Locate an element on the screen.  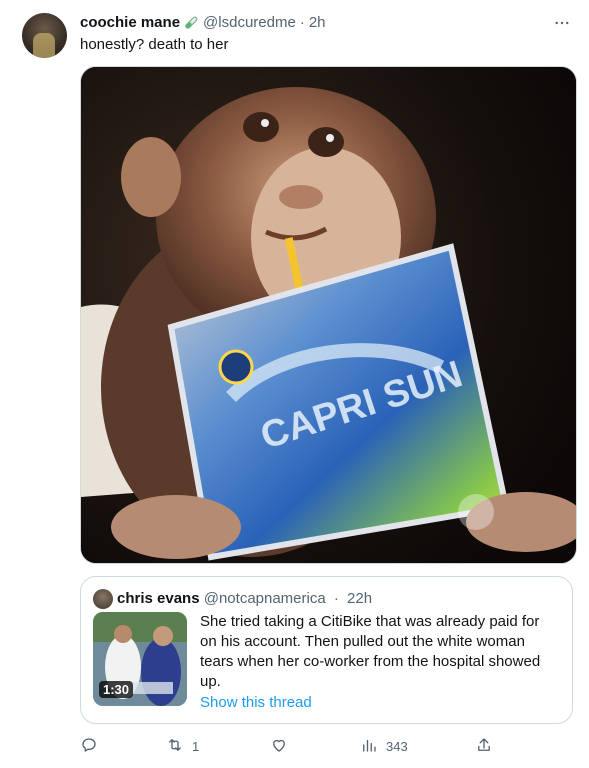
quoted-author-handle: @notcapnamerica is located at coordinates (264, 598).